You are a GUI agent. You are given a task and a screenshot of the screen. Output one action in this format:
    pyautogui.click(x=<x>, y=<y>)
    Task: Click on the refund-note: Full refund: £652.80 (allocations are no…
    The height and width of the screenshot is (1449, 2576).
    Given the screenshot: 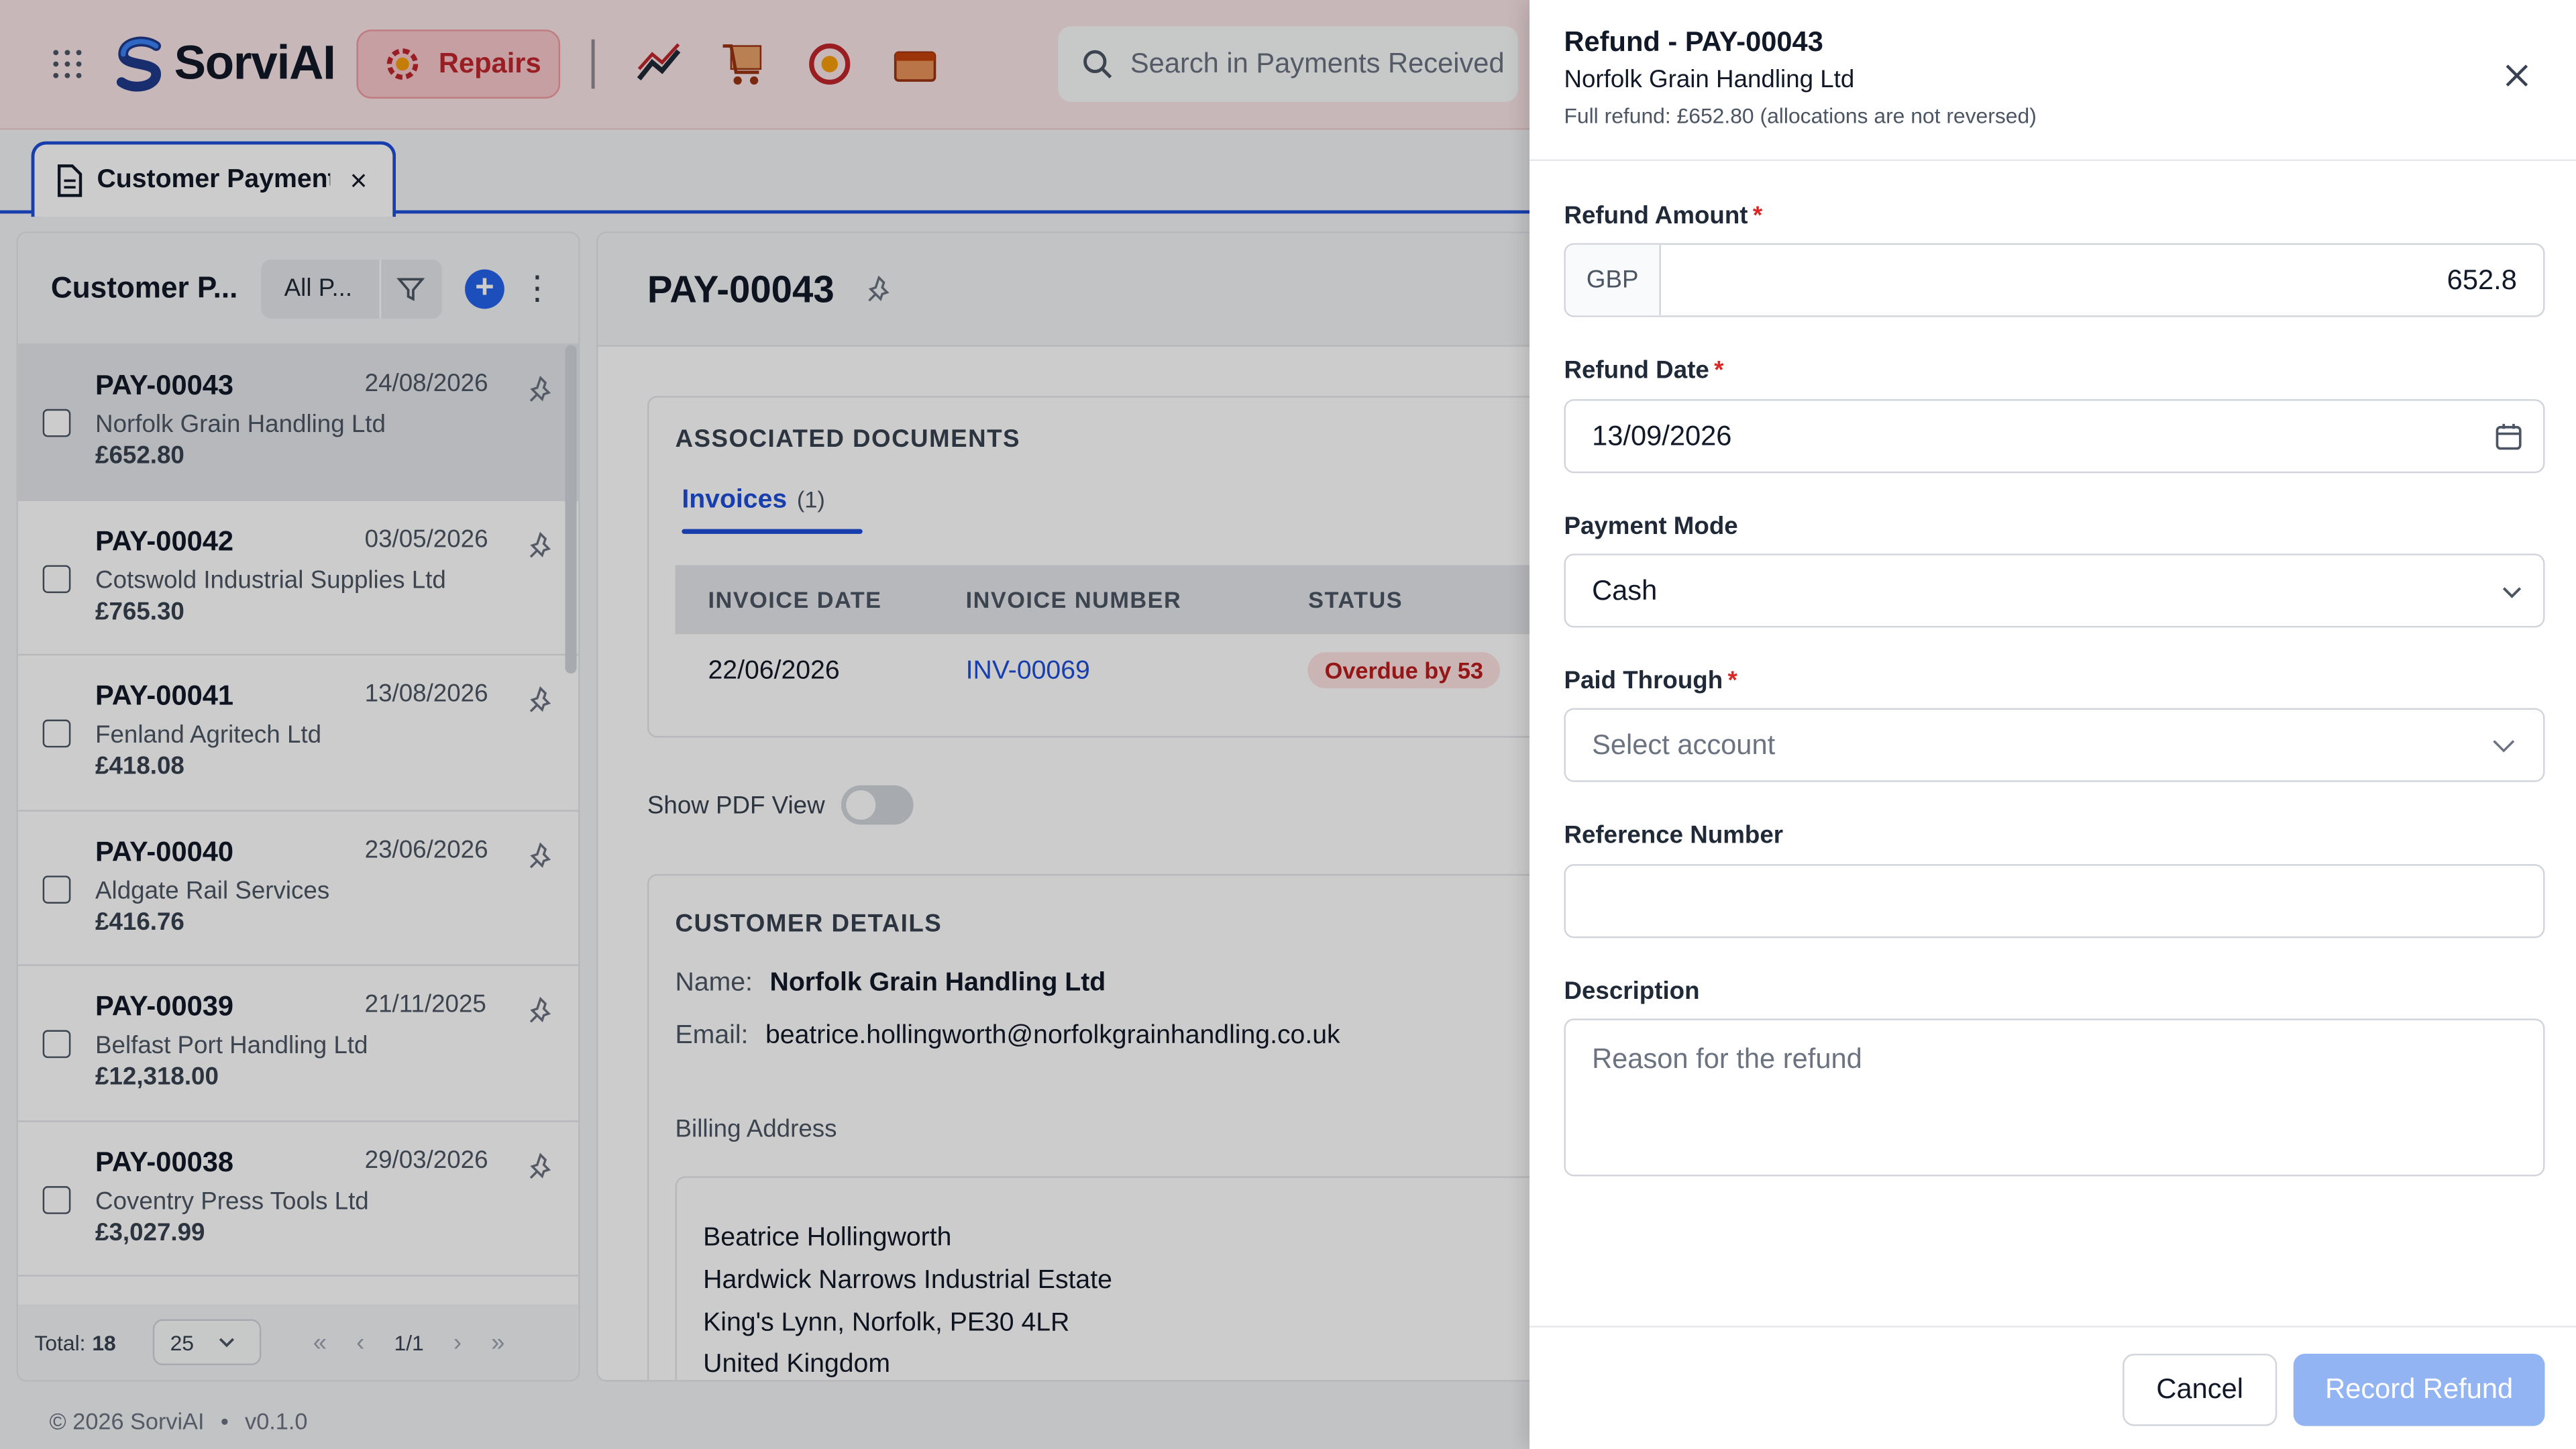 What is the action you would take?
    pyautogui.click(x=1800, y=116)
    